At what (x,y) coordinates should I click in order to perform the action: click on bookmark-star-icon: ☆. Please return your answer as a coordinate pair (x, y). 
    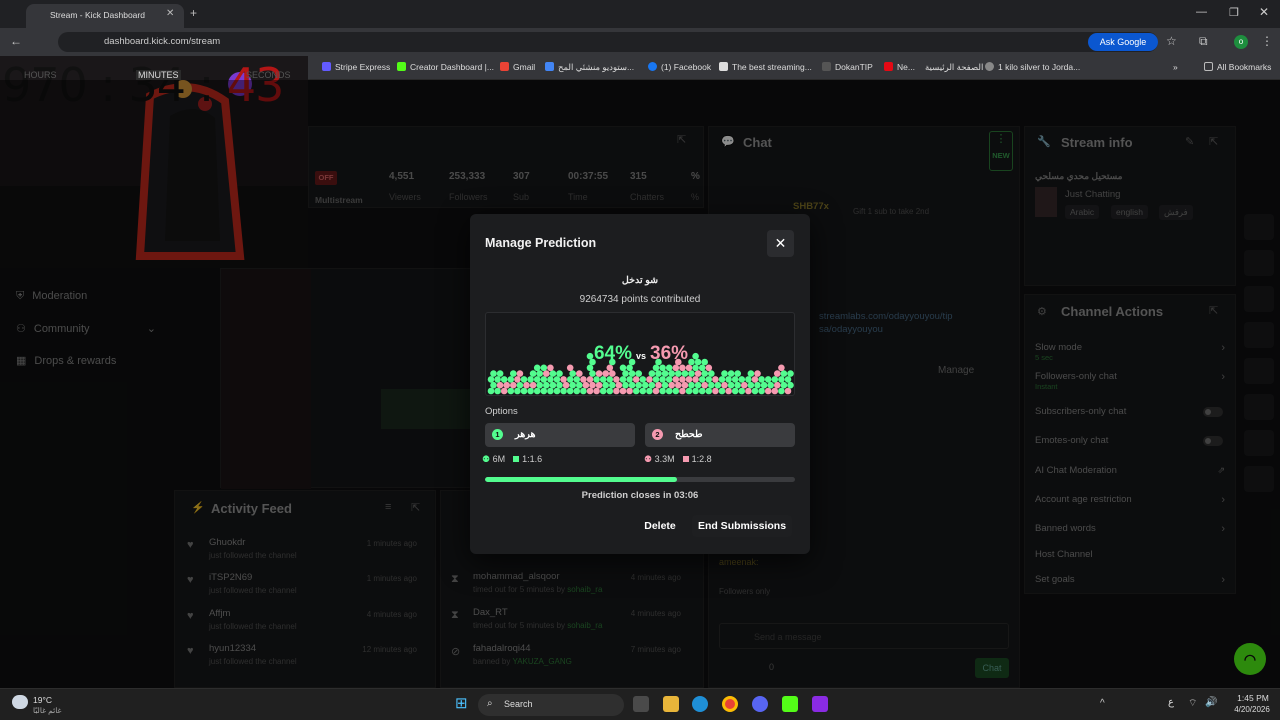
    Looking at the image, I should click on (1171, 41).